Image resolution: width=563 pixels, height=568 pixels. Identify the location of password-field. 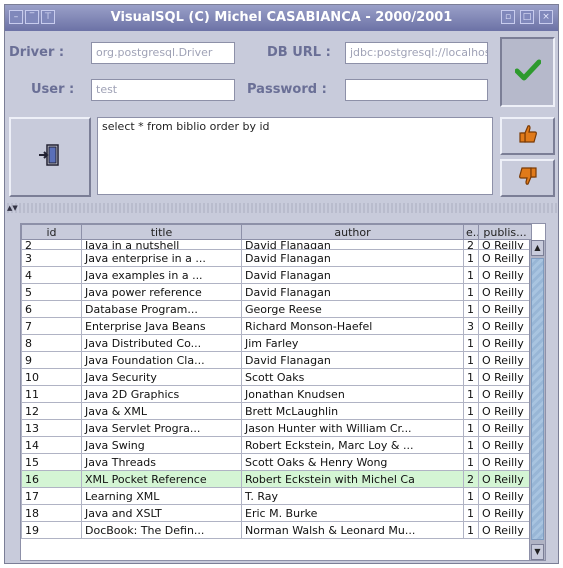
(416, 90).